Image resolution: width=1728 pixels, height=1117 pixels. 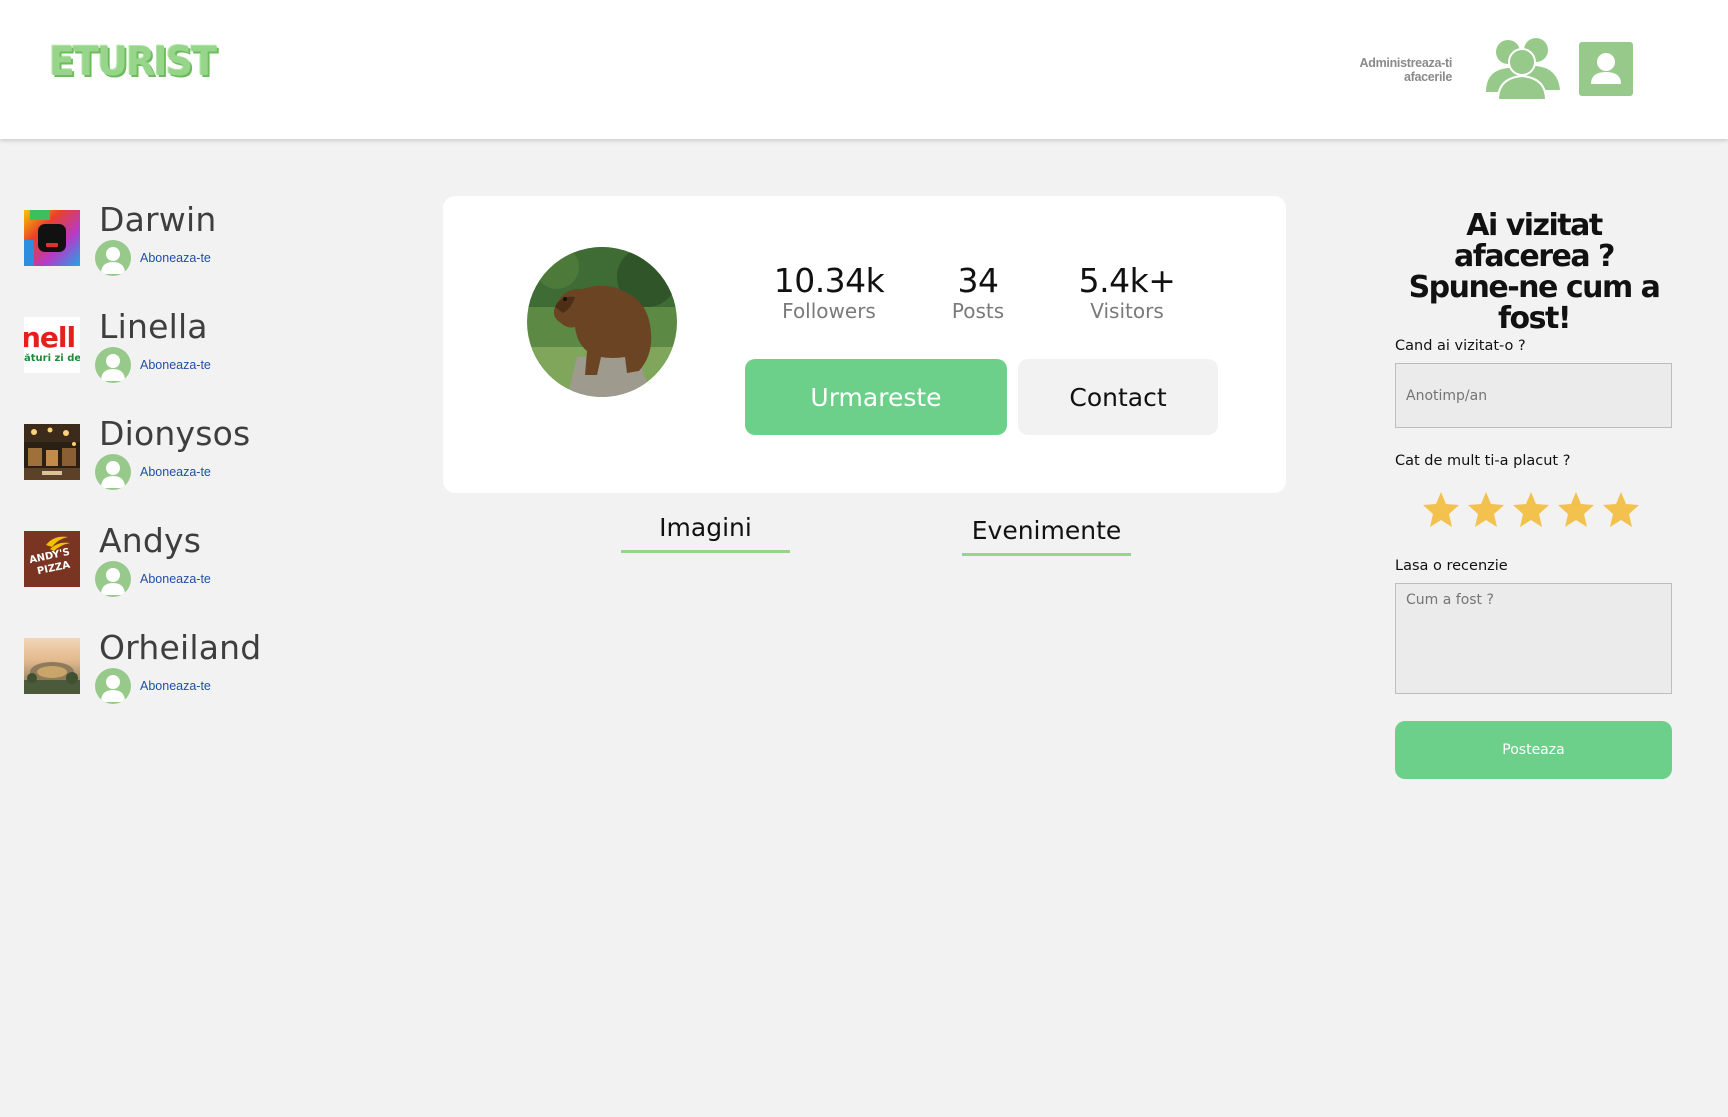 I want to click on linella-logo: nell ături zi de, so click(x=52, y=345).